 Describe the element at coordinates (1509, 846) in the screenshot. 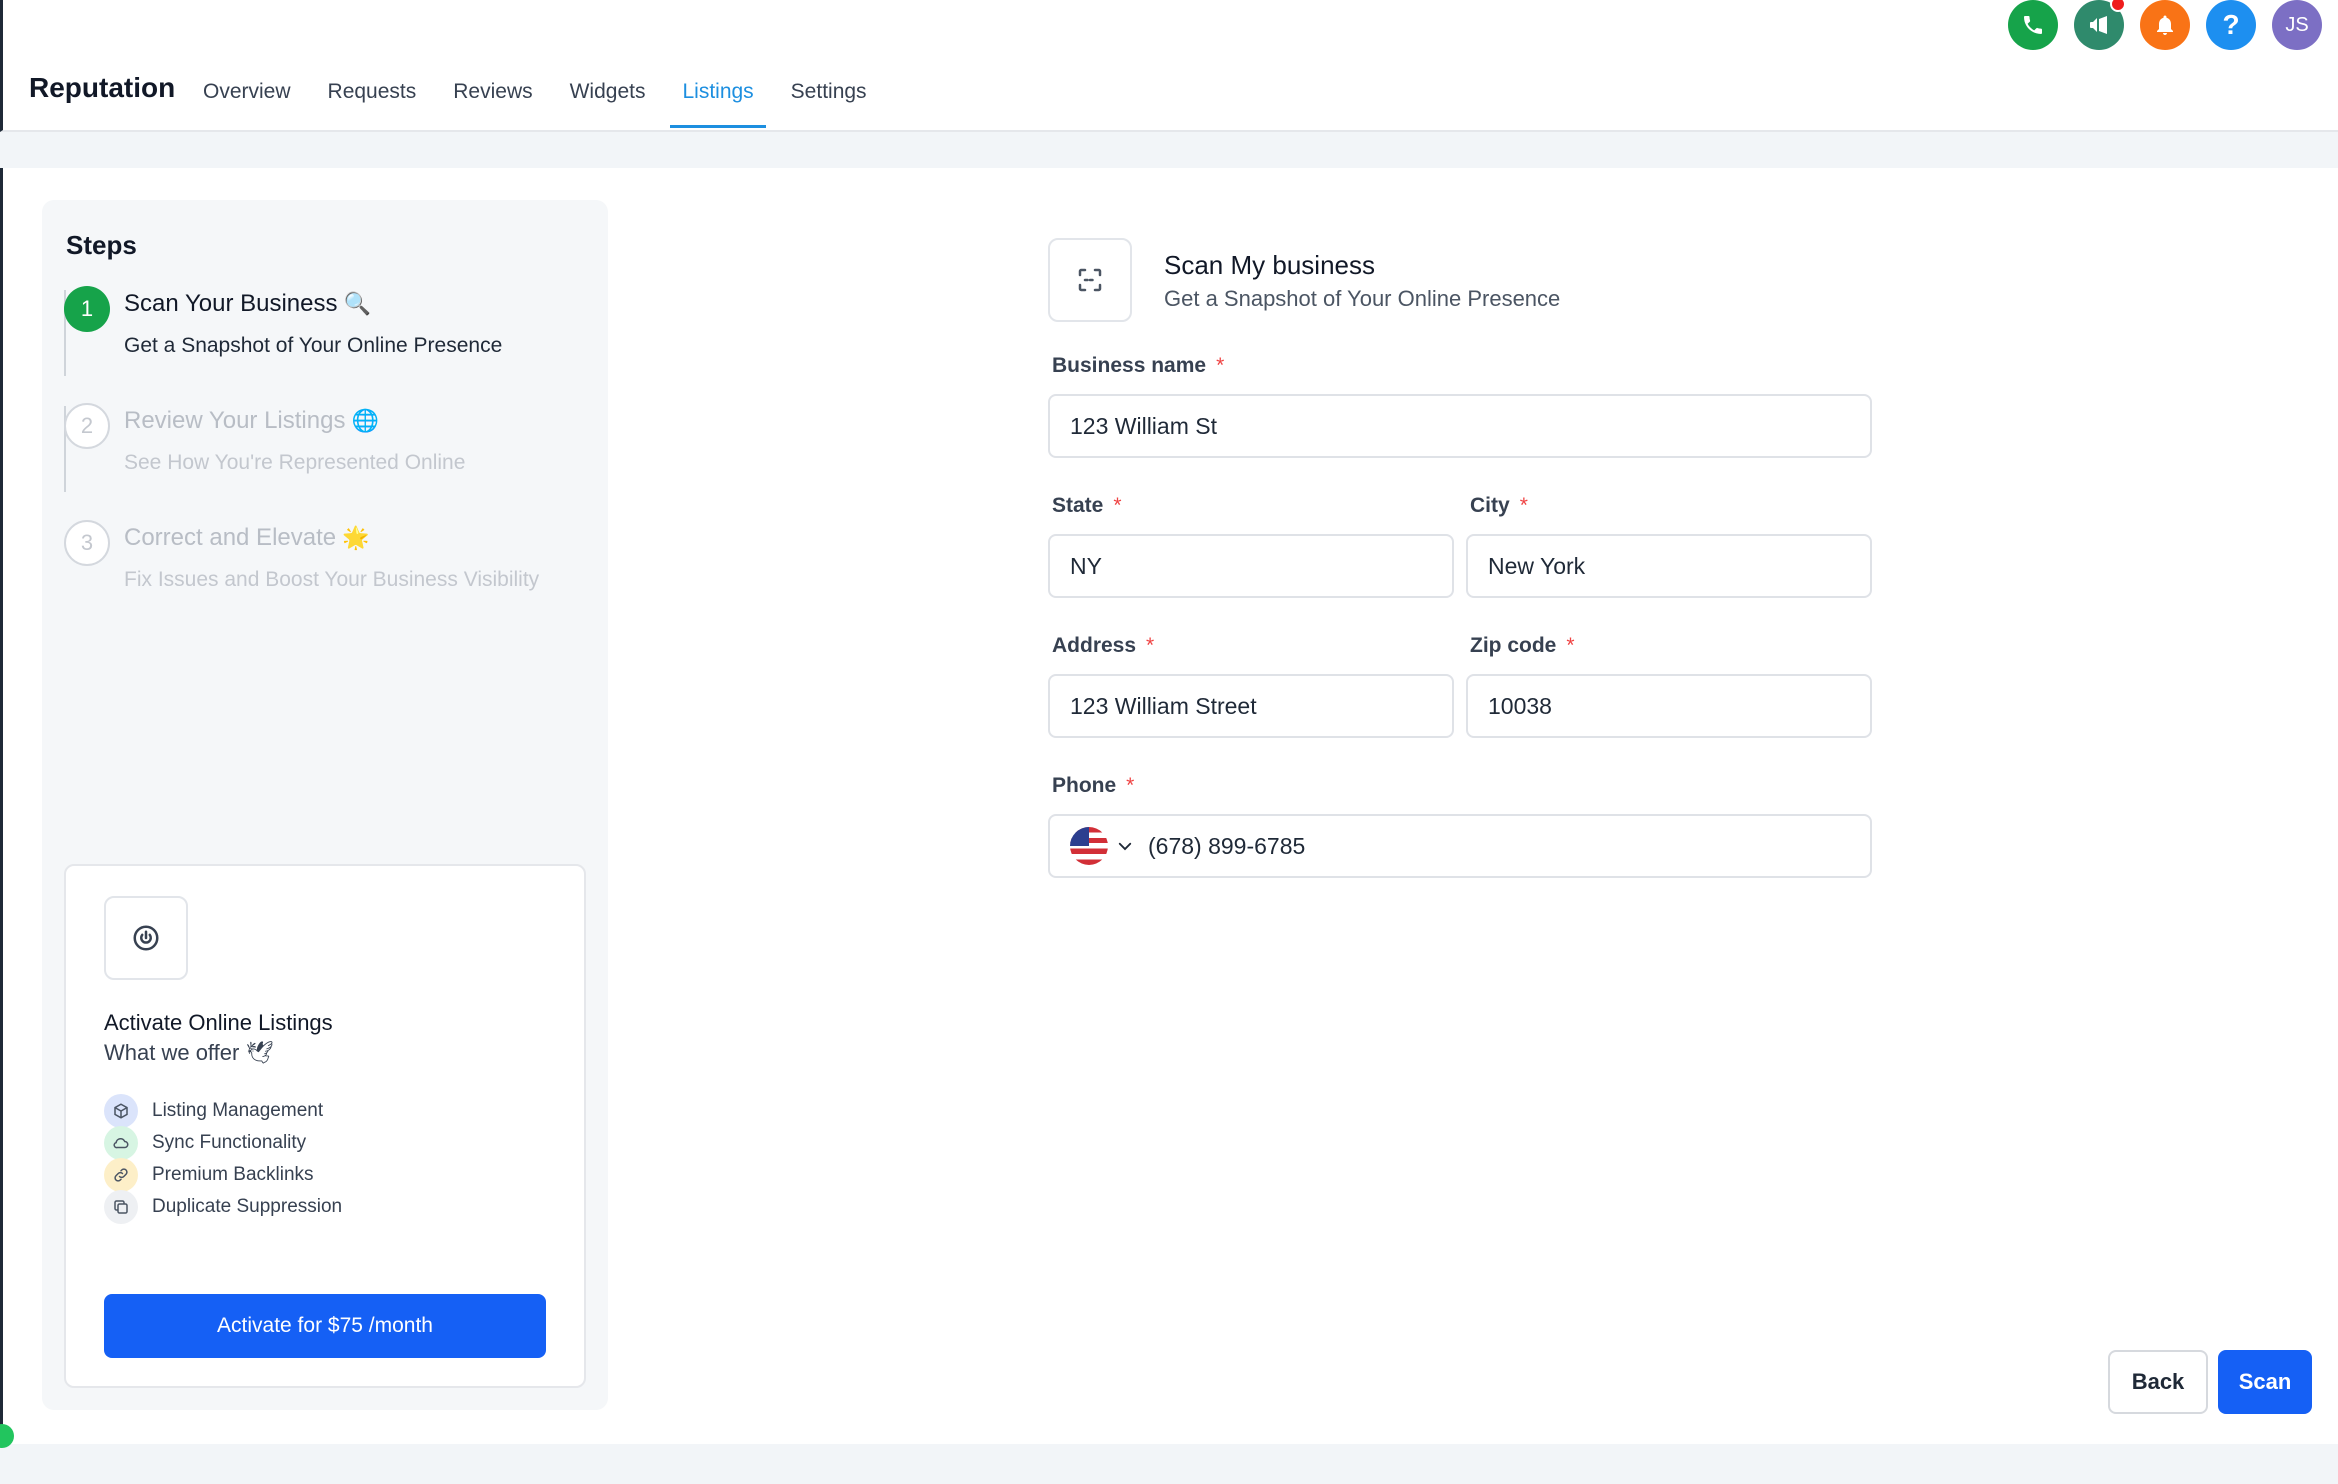

I see `phone-input` at that location.